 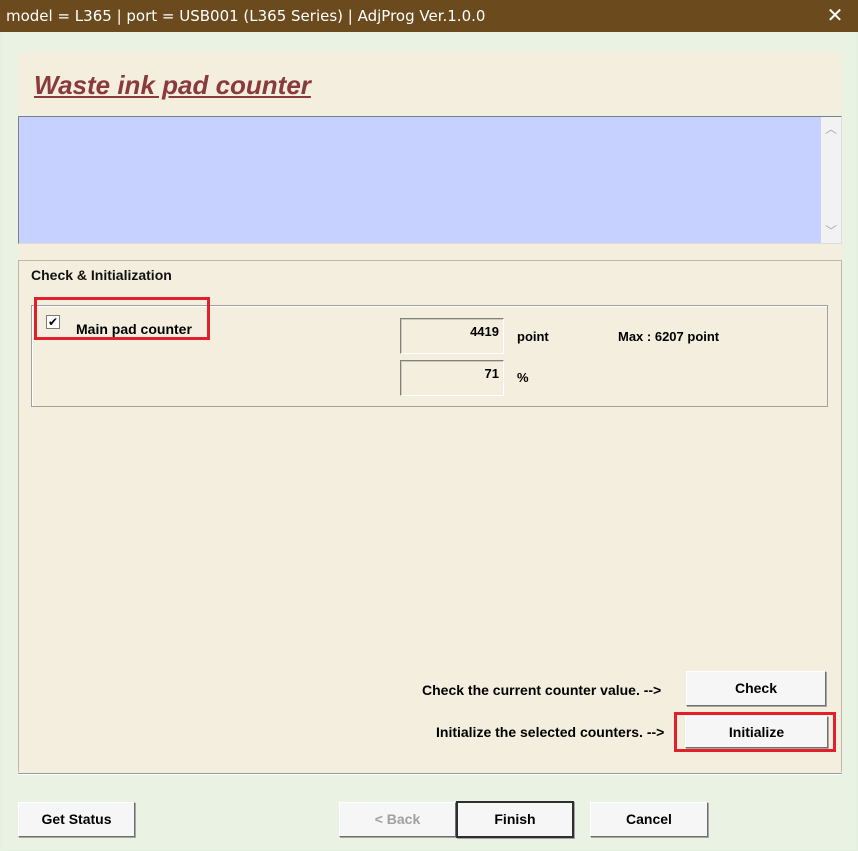 I want to click on initialize-caption: Initialize the selected counters. -->, so click(x=550, y=732).